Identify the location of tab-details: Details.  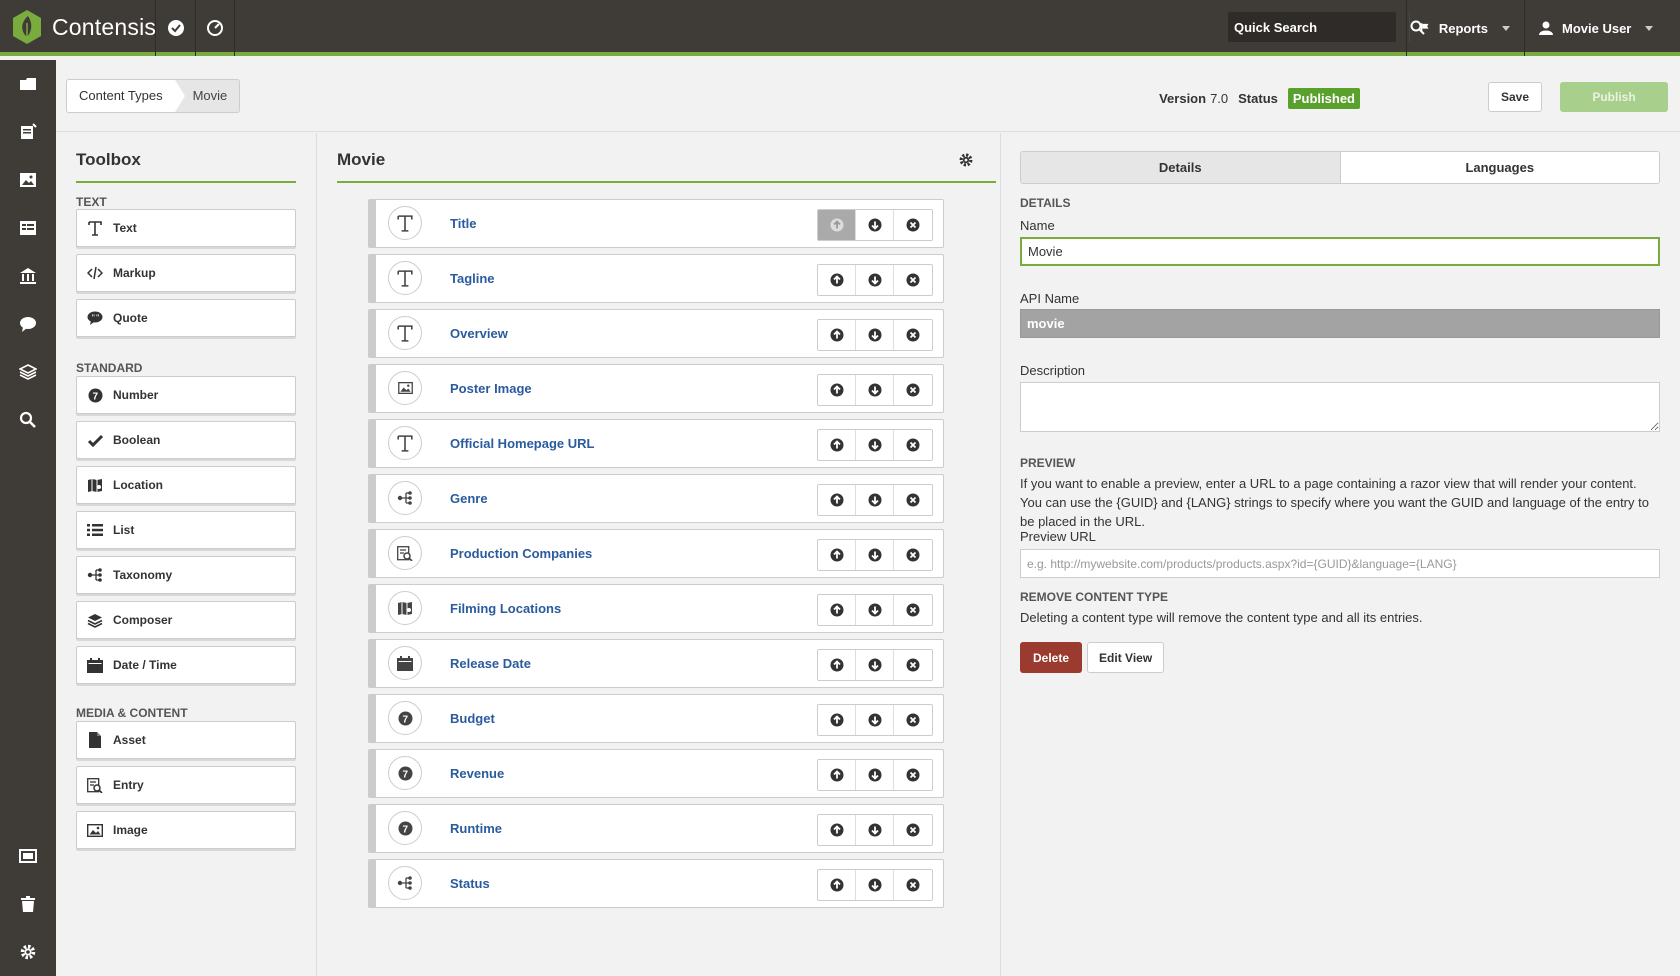
(1181, 167).